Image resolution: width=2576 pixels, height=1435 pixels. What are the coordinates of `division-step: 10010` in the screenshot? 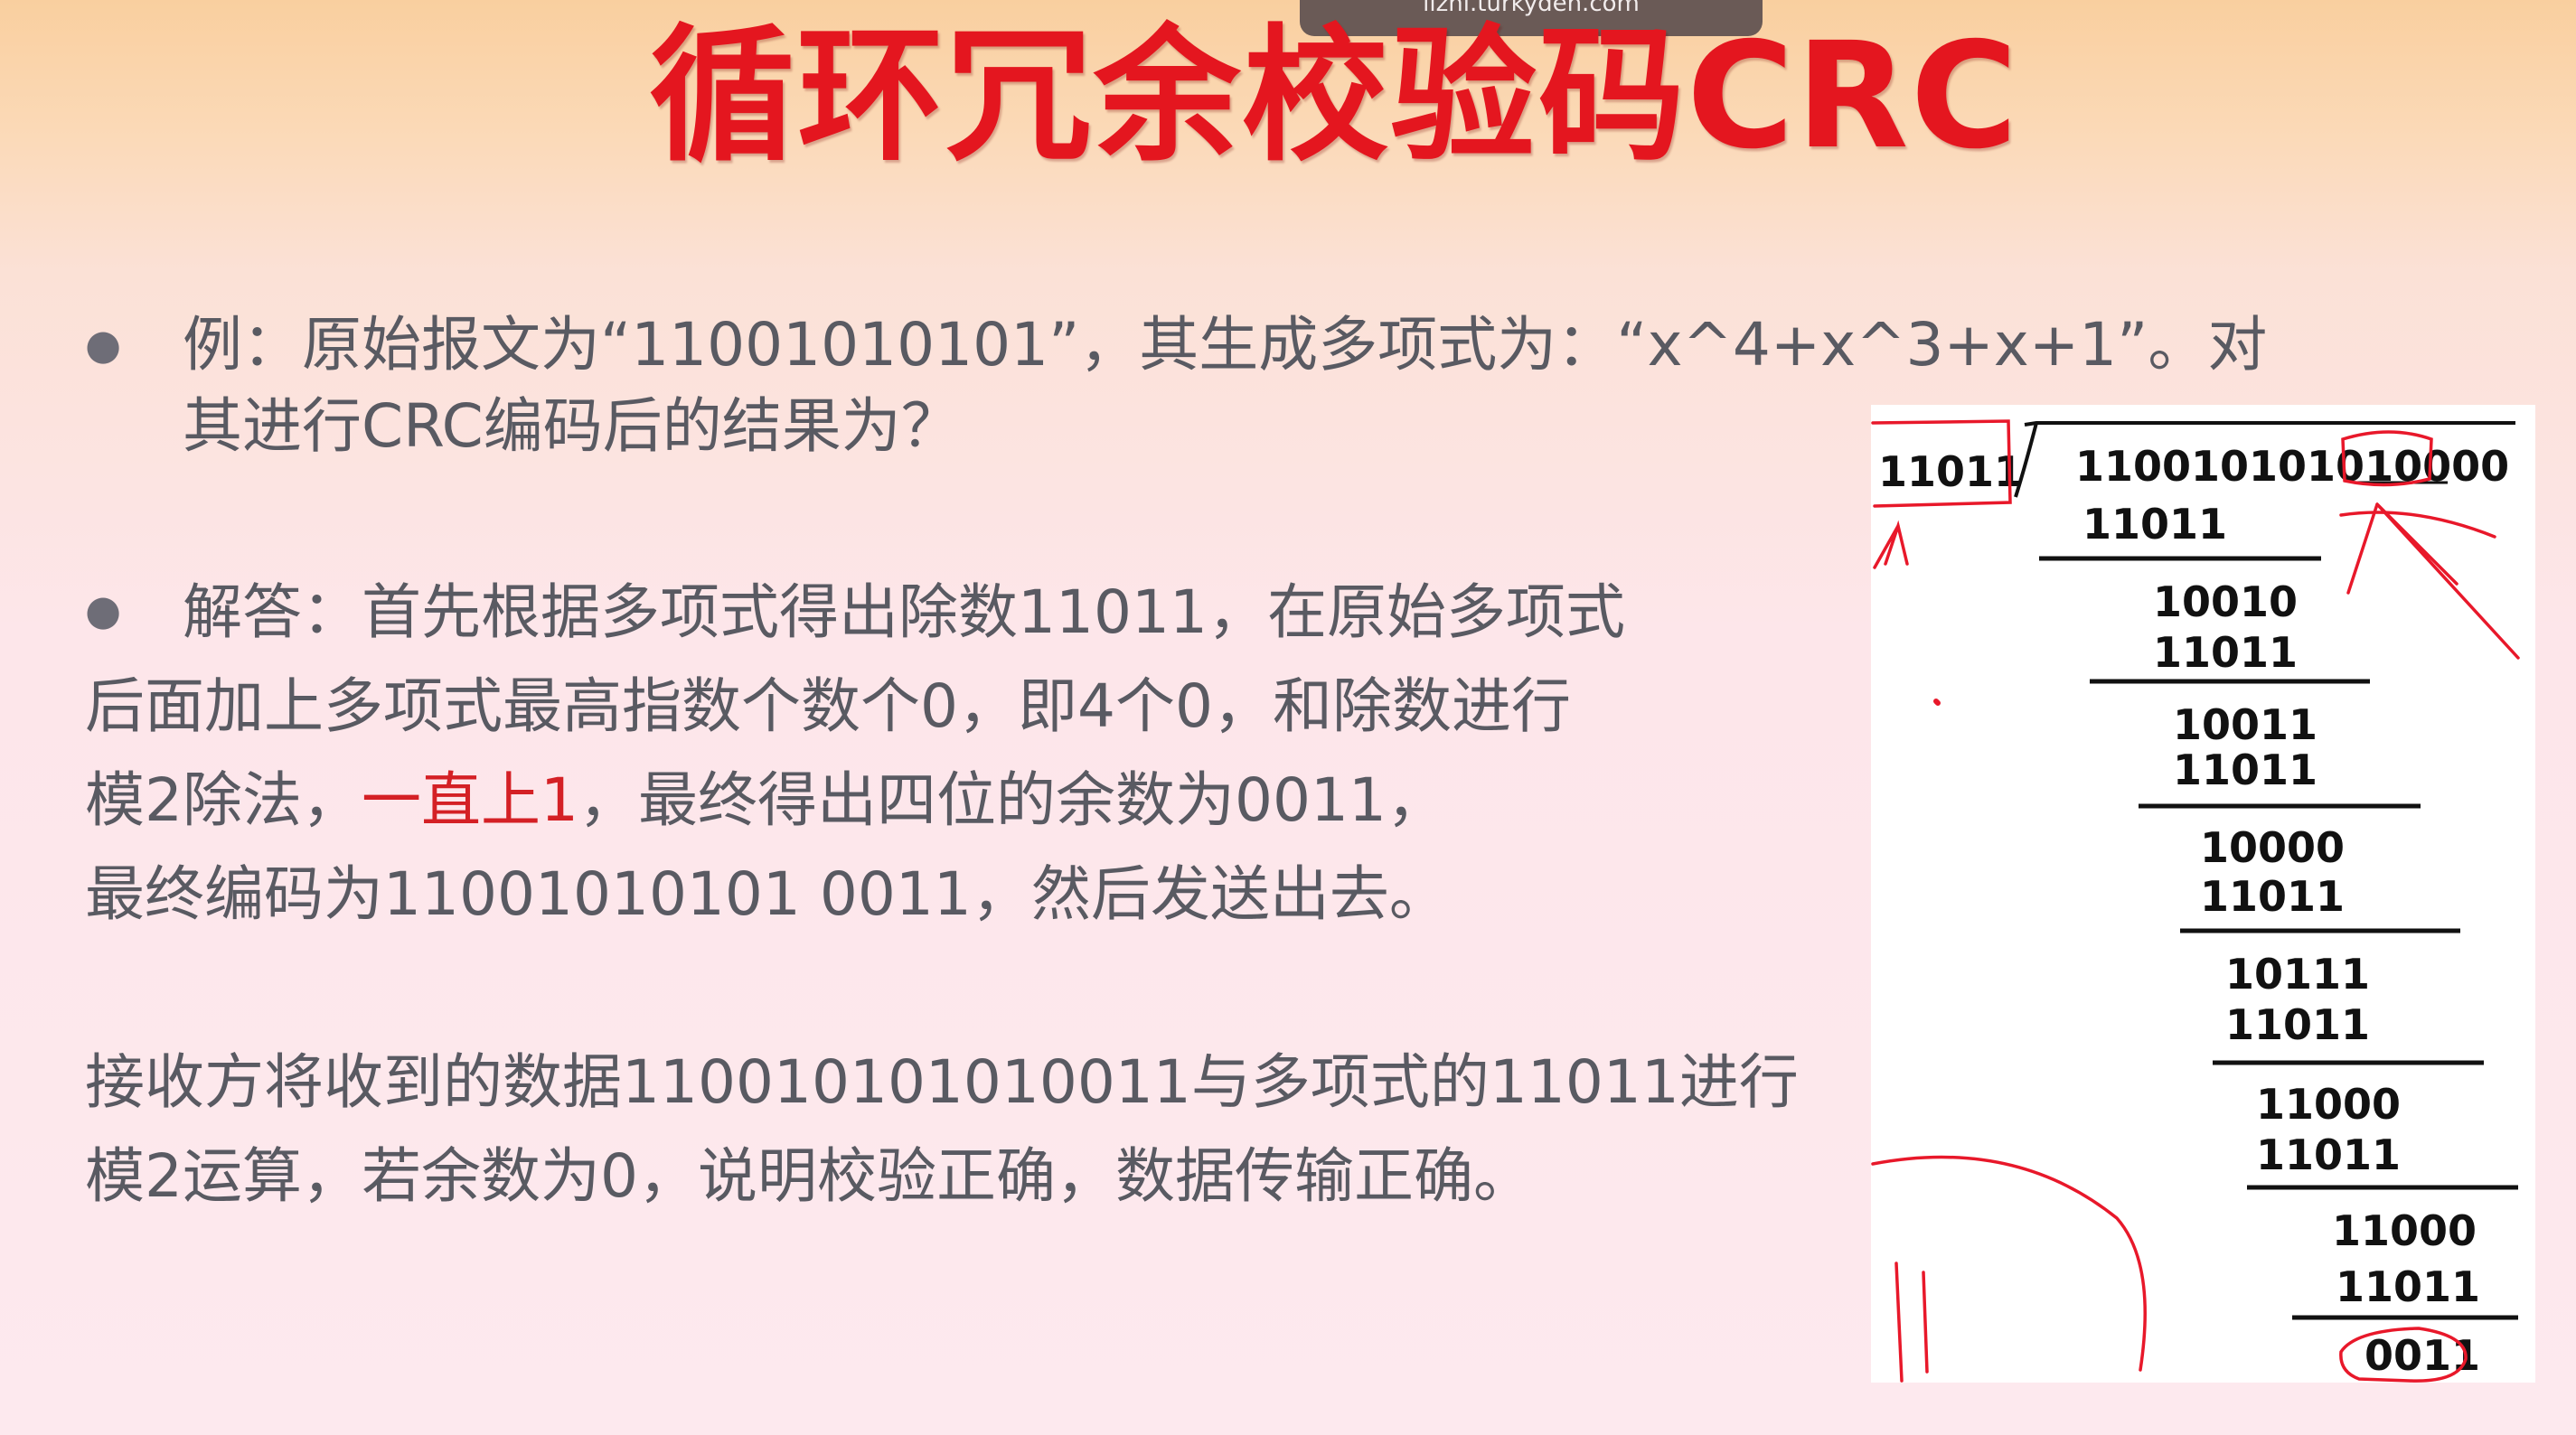 It's located at (2225, 601).